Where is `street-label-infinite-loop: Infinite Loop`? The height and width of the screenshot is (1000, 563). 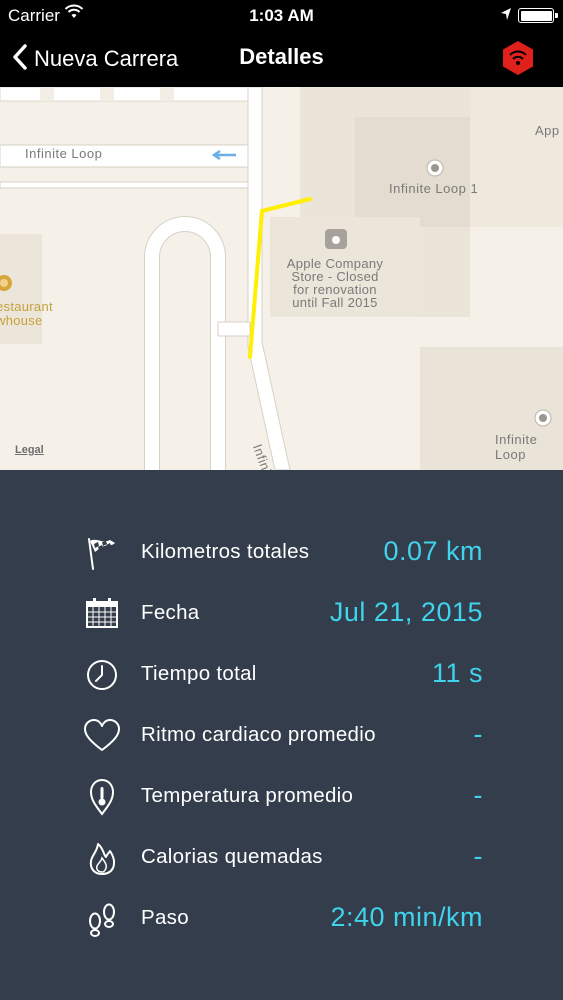
street-label-infinite-loop: Infinite Loop is located at coordinates (64, 153).